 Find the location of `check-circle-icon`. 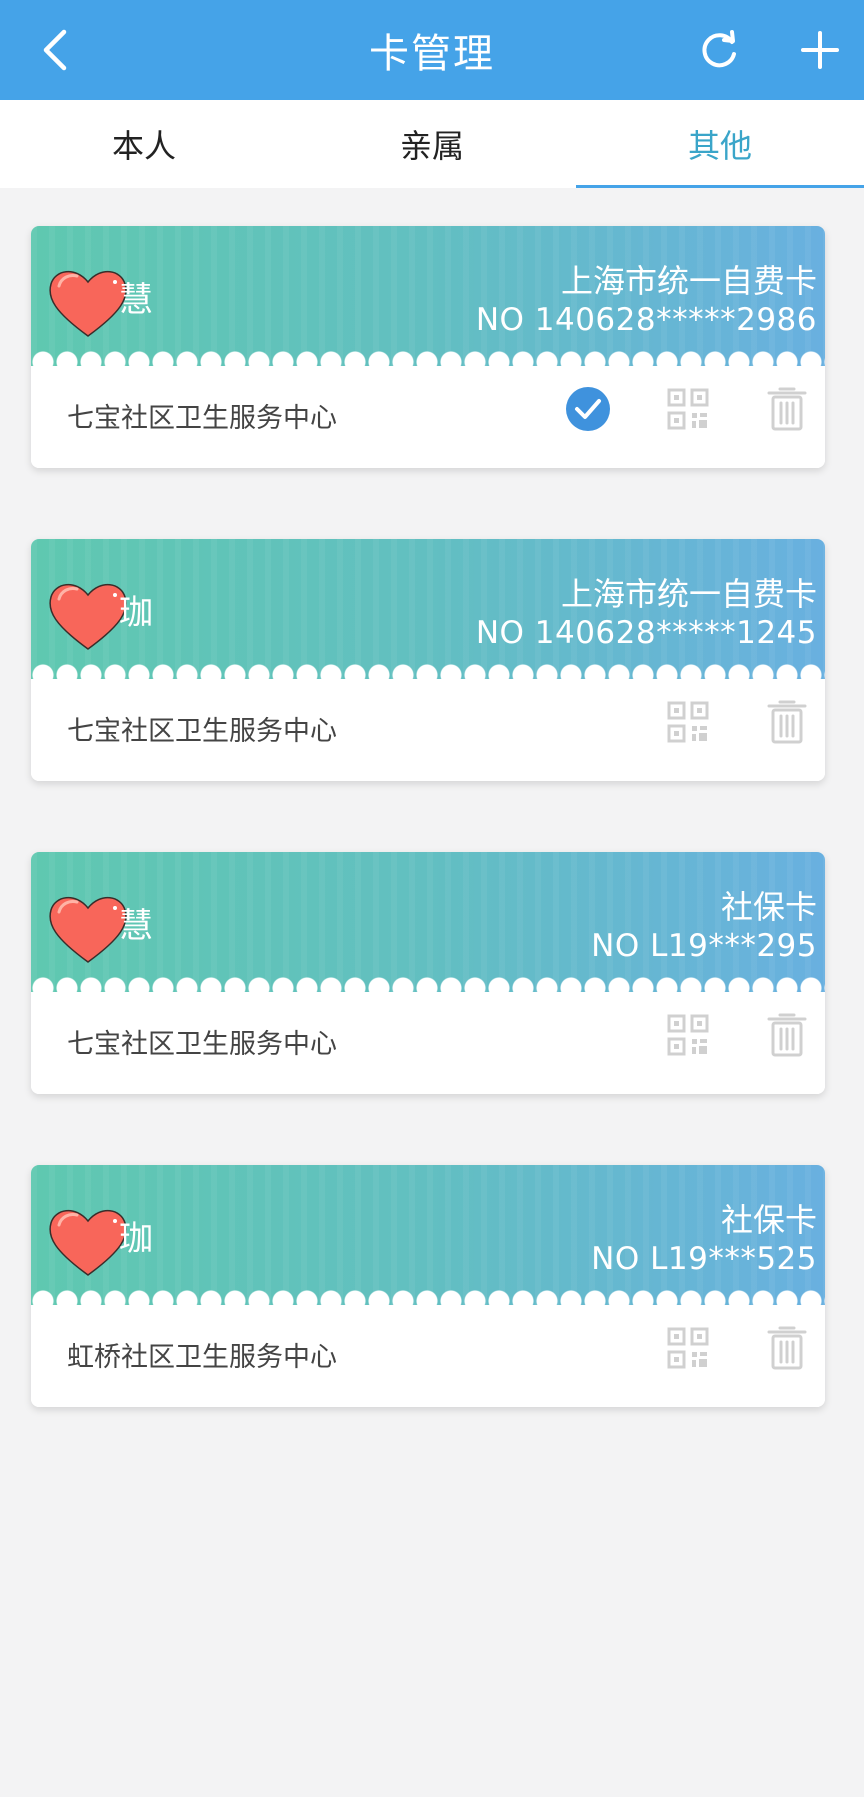

check-circle-icon is located at coordinates (588, 409).